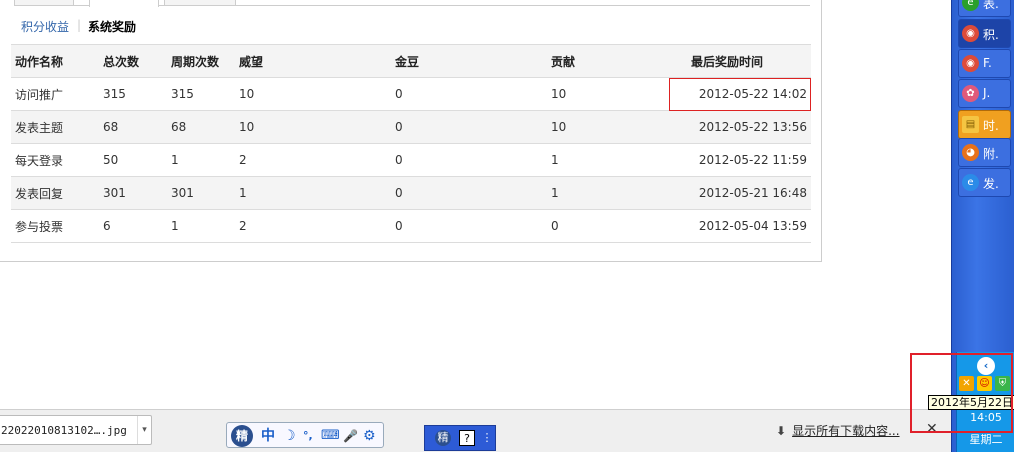 The width and height of the screenshot is (1014, 452). I want to click on ime-halfwidth-icon: ☽, so click(289, 436).